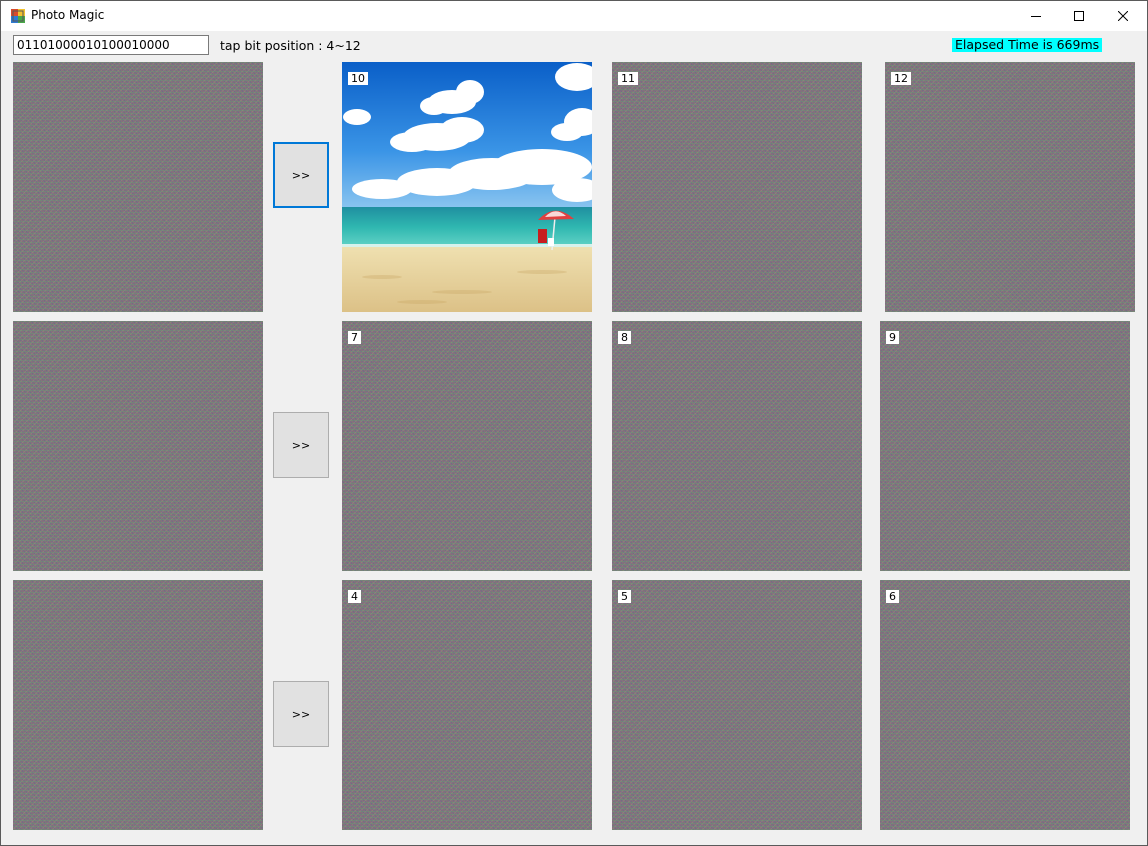 This screenshot has width=1148, height=846. What do you see at coordinates (138, 705) in the screenshot?
I see `source-image-row3` at bounding box center [138, 705].